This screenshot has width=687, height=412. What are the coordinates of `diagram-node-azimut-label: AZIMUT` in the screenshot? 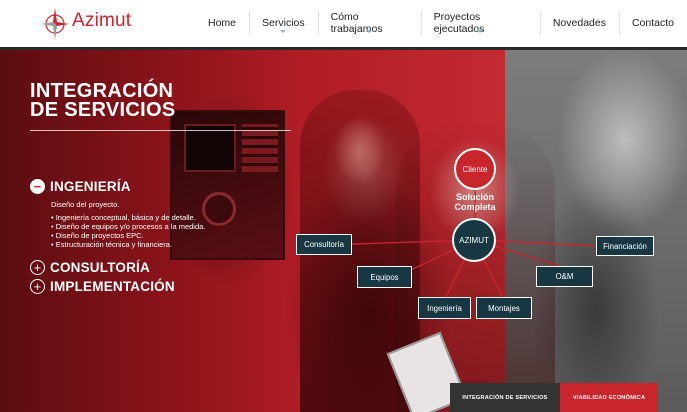 It's located at (474, 240).